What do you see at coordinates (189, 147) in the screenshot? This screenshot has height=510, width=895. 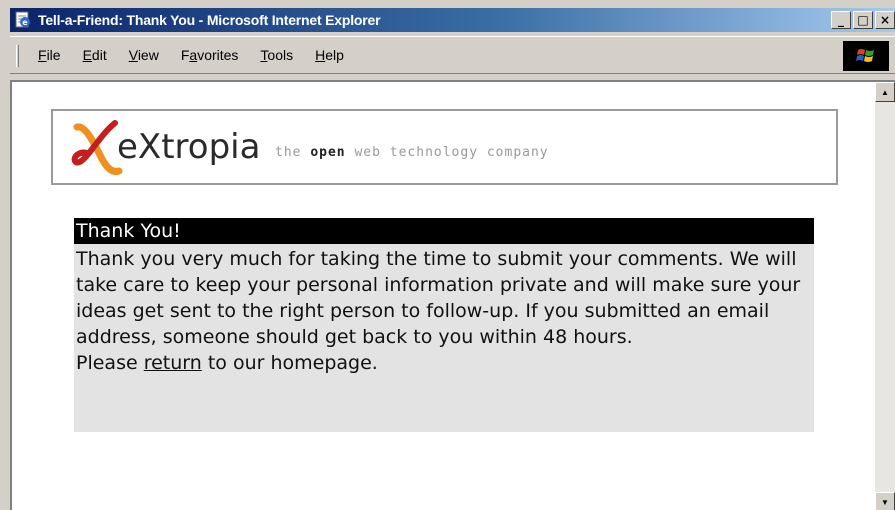 I see `brand-name: eXtropia` at bounding box center [189, 147].